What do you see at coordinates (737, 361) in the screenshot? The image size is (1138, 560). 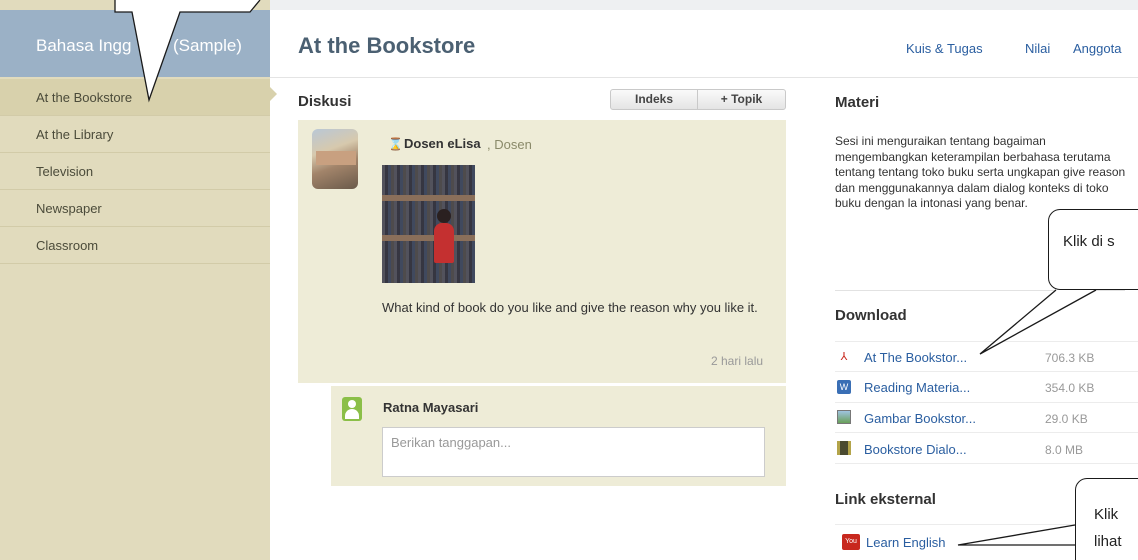 I see `post-timestamp: 2 hari lalu` at bounding box center [737, 361].